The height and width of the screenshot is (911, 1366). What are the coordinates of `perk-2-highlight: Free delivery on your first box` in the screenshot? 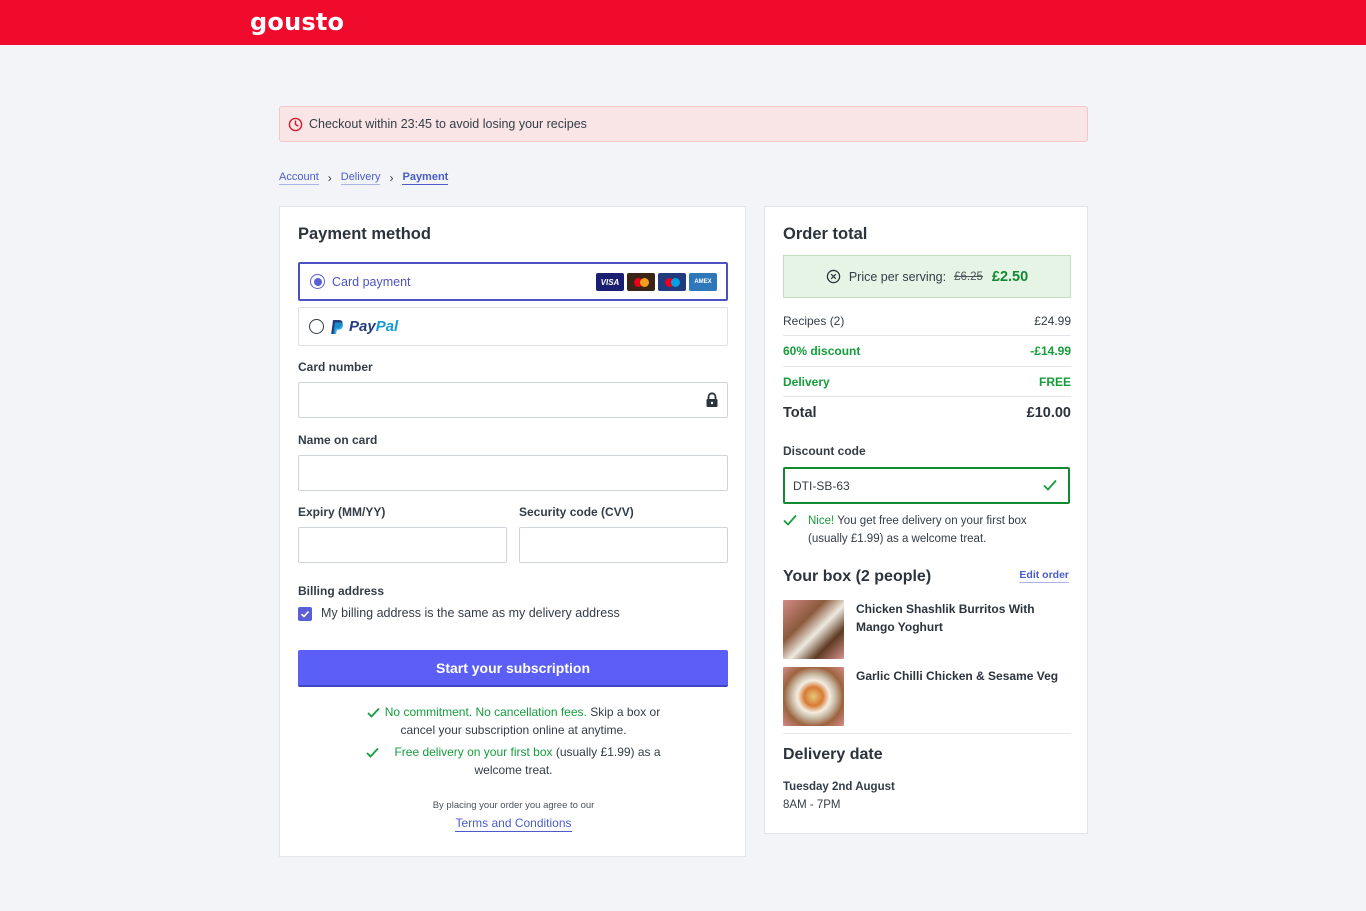 It's located at (473, 752).